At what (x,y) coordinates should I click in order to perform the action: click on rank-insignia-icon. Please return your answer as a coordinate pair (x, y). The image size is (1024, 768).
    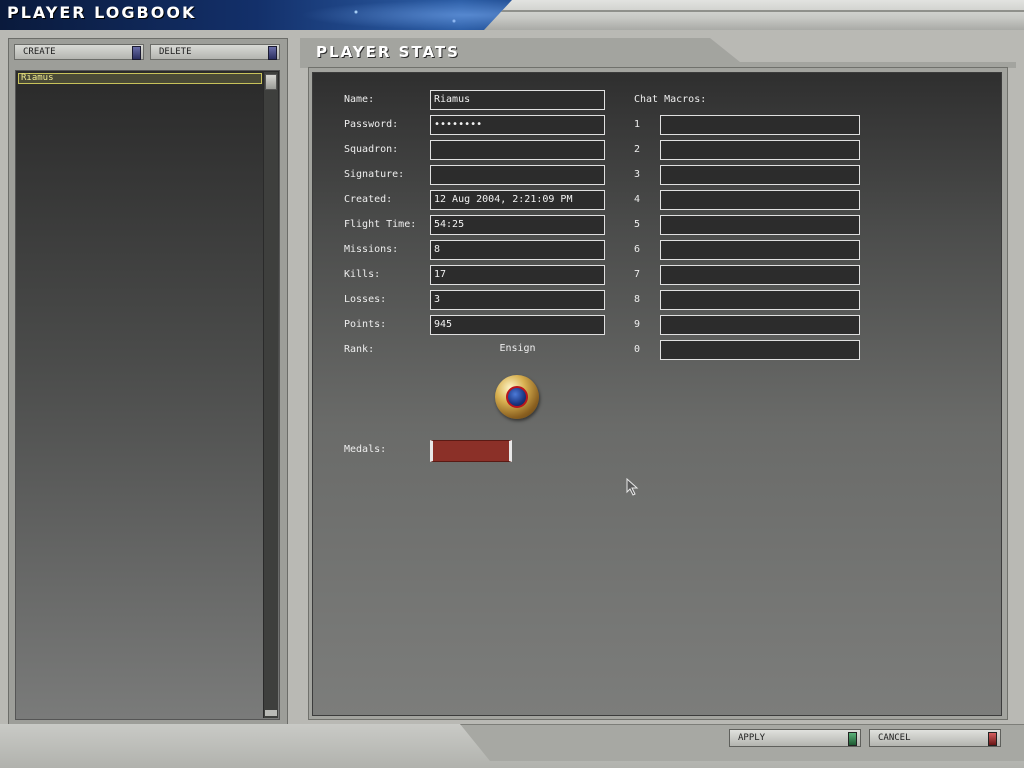
    Looking at the image, I should click on (517, 397).